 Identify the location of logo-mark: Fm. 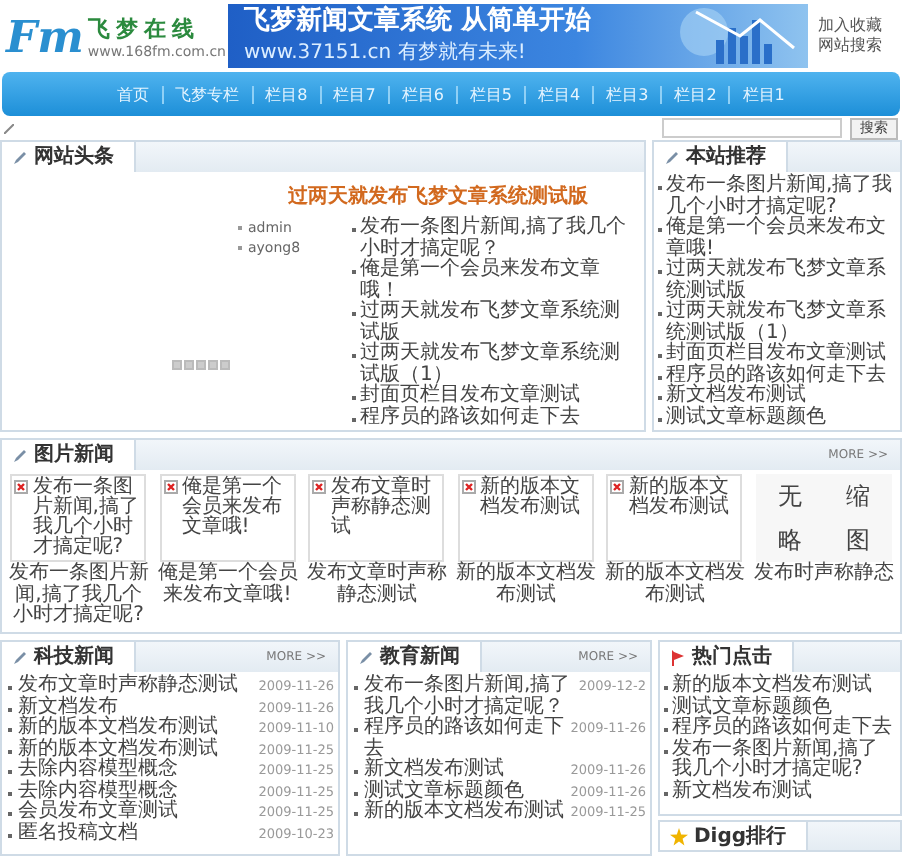
(45, 37).